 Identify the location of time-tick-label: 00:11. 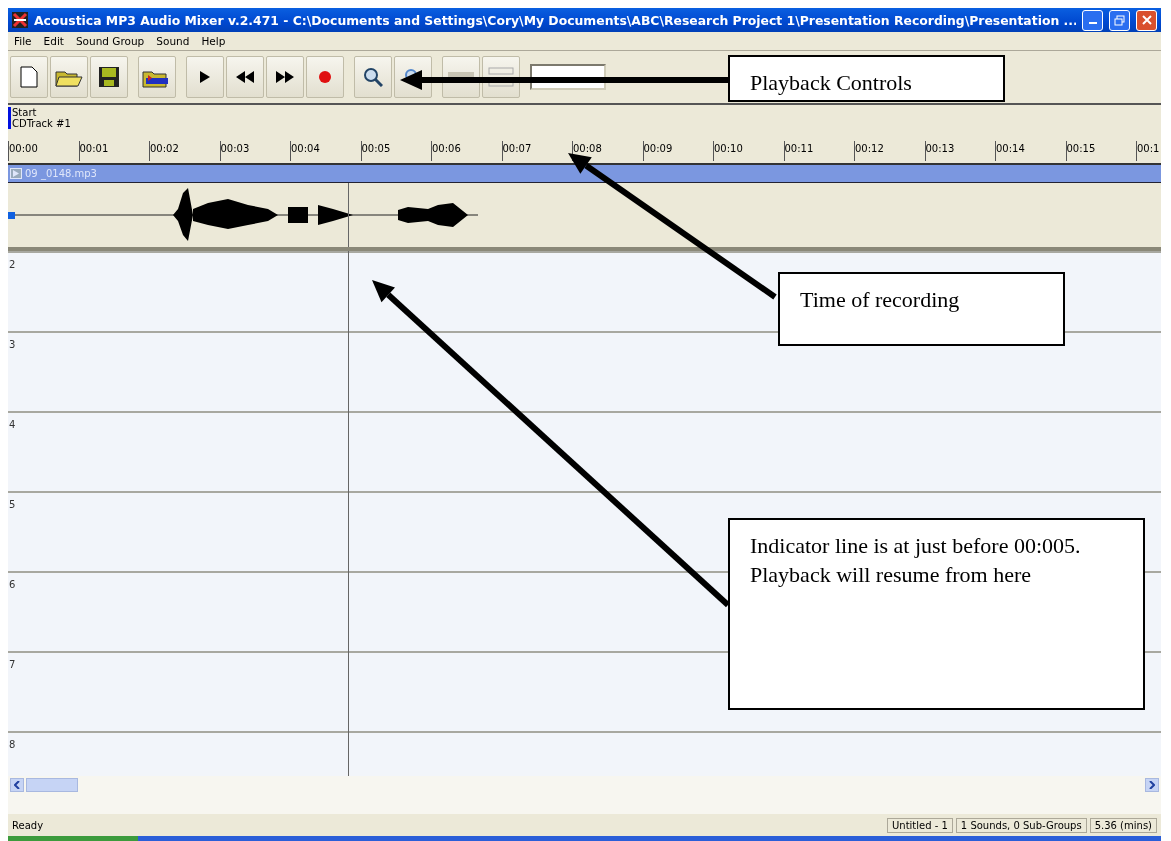
(818, 151).